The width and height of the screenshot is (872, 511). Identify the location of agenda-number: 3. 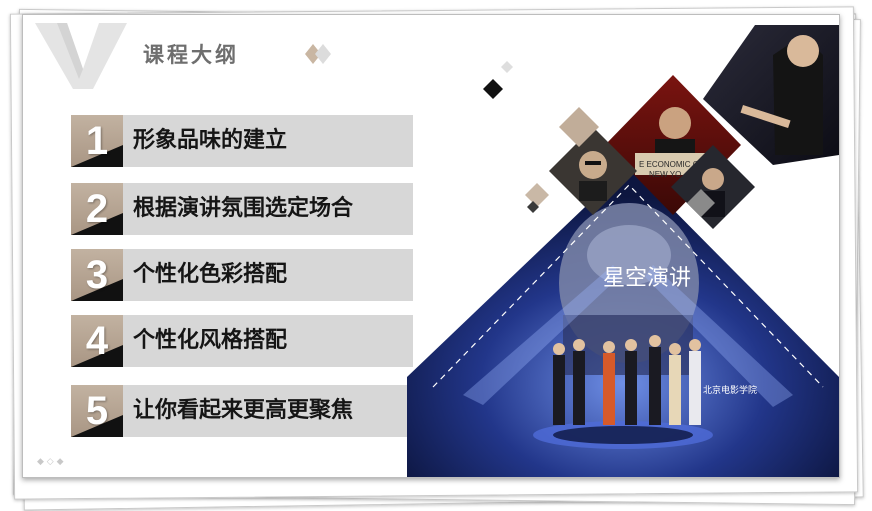
(97, 275).